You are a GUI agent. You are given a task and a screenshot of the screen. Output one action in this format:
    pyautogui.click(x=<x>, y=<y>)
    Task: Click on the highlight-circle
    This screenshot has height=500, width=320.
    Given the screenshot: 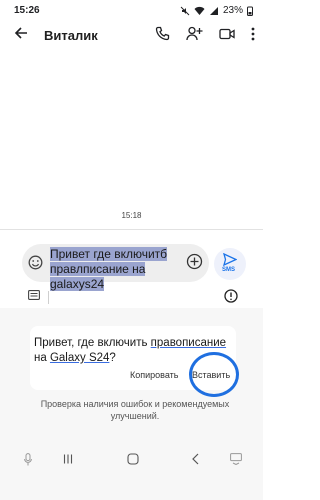 What is the action you would take?
    pyautogui.click(x=214, y=374)
    